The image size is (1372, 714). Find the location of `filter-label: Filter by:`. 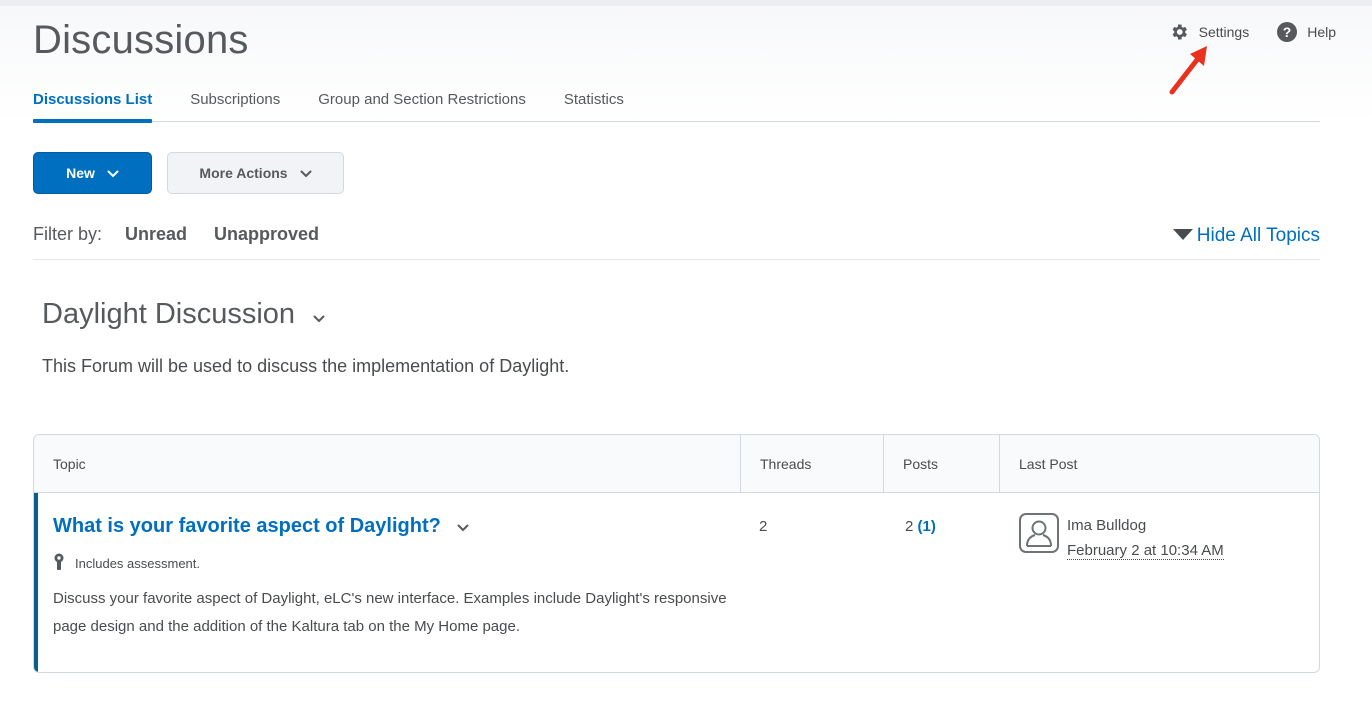

filter-label: Filter by: is located at coordinates (68, 234).